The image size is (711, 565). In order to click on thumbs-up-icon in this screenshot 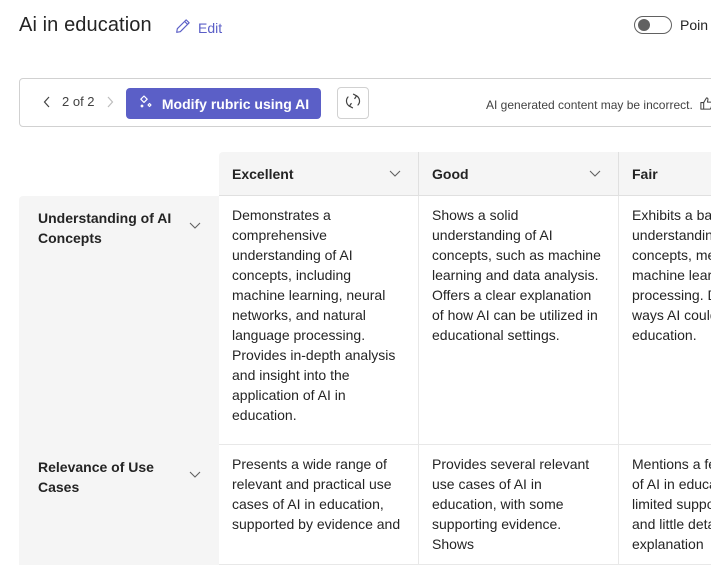, I will do `click(705, 105)`.